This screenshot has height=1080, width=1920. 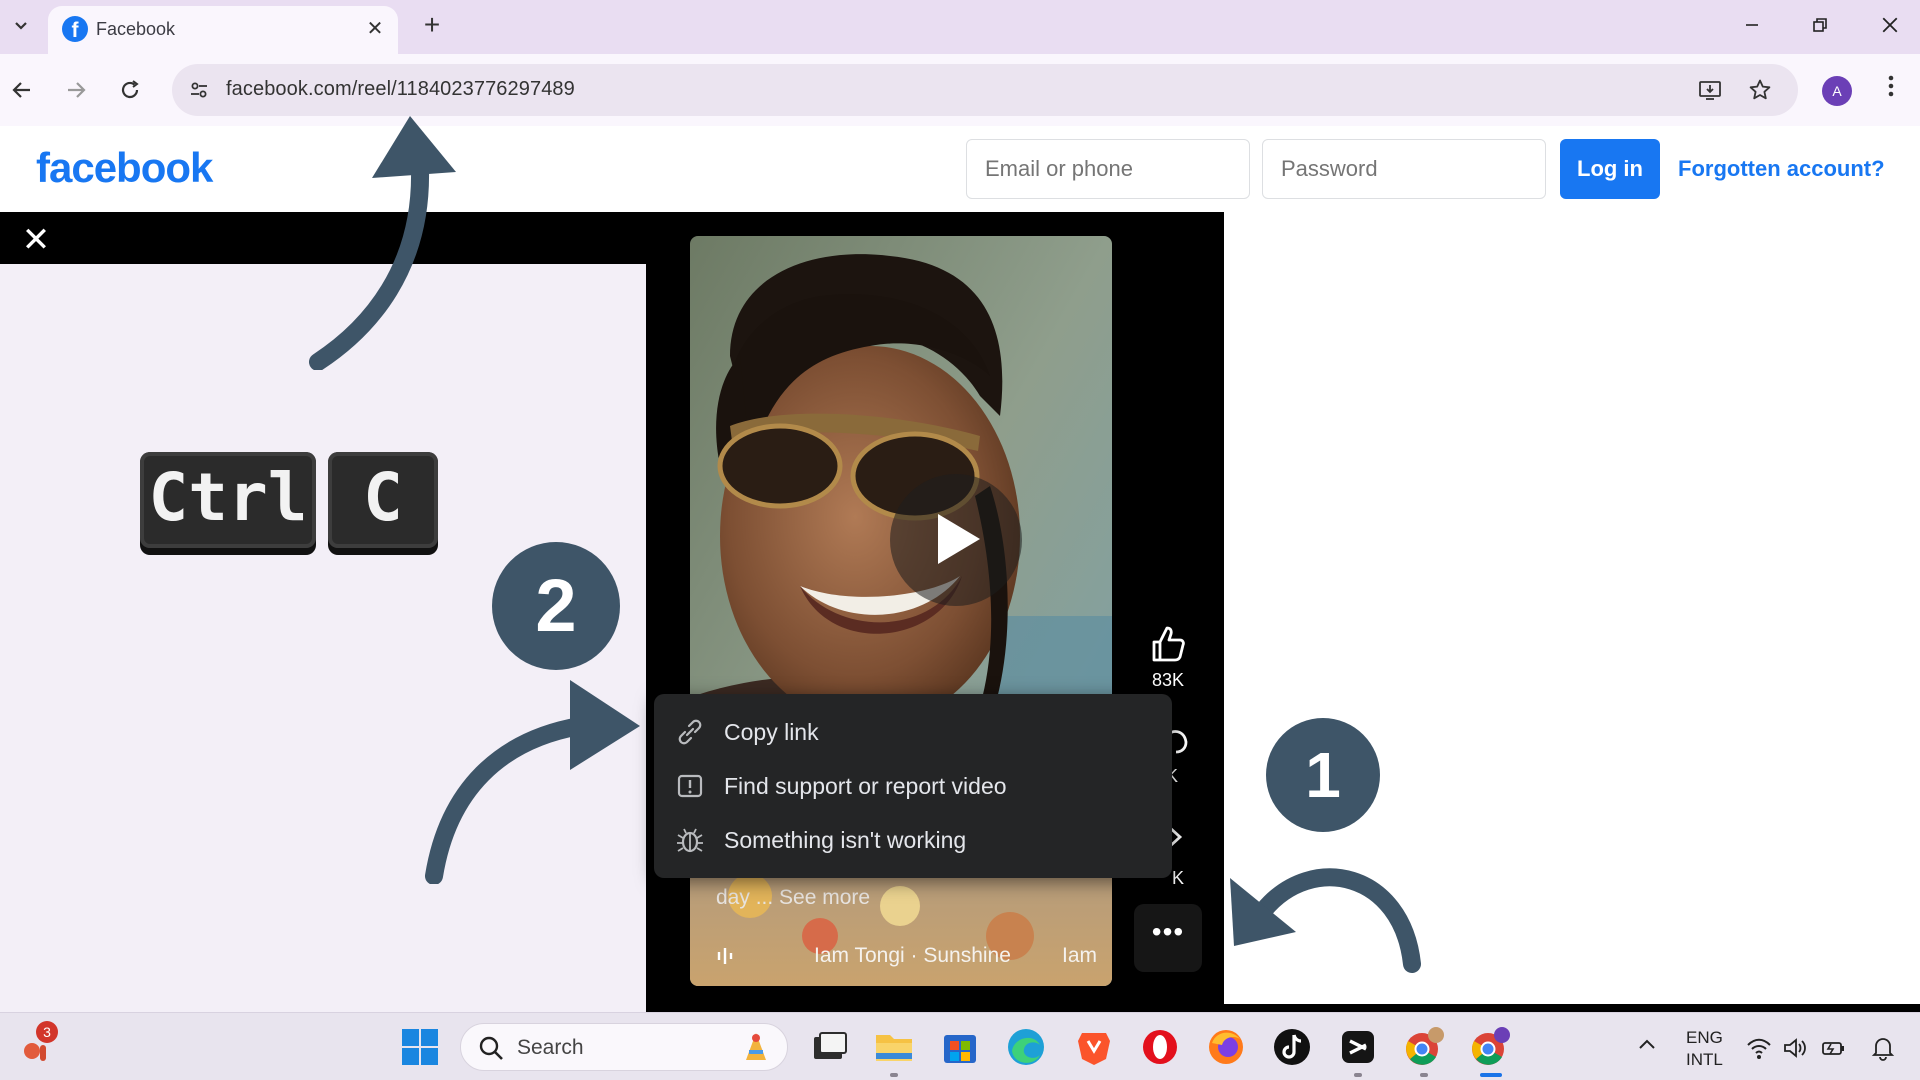 I want to click on forward-button, so click(x=76, y=90).